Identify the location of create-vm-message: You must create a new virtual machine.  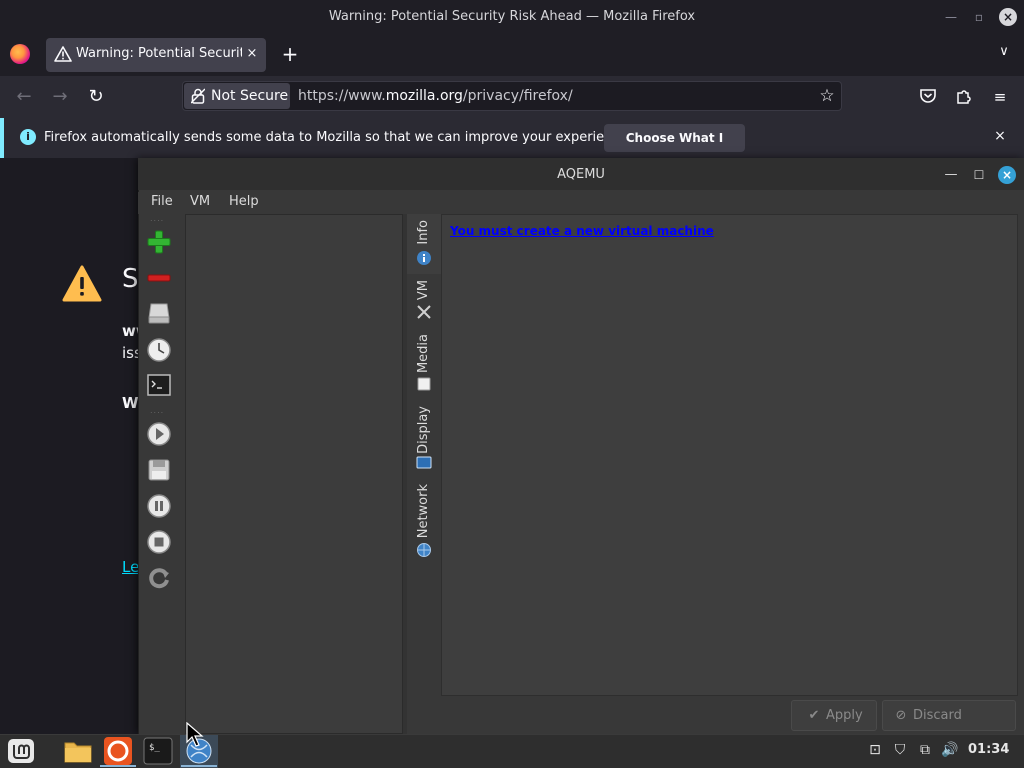
(582, 231).